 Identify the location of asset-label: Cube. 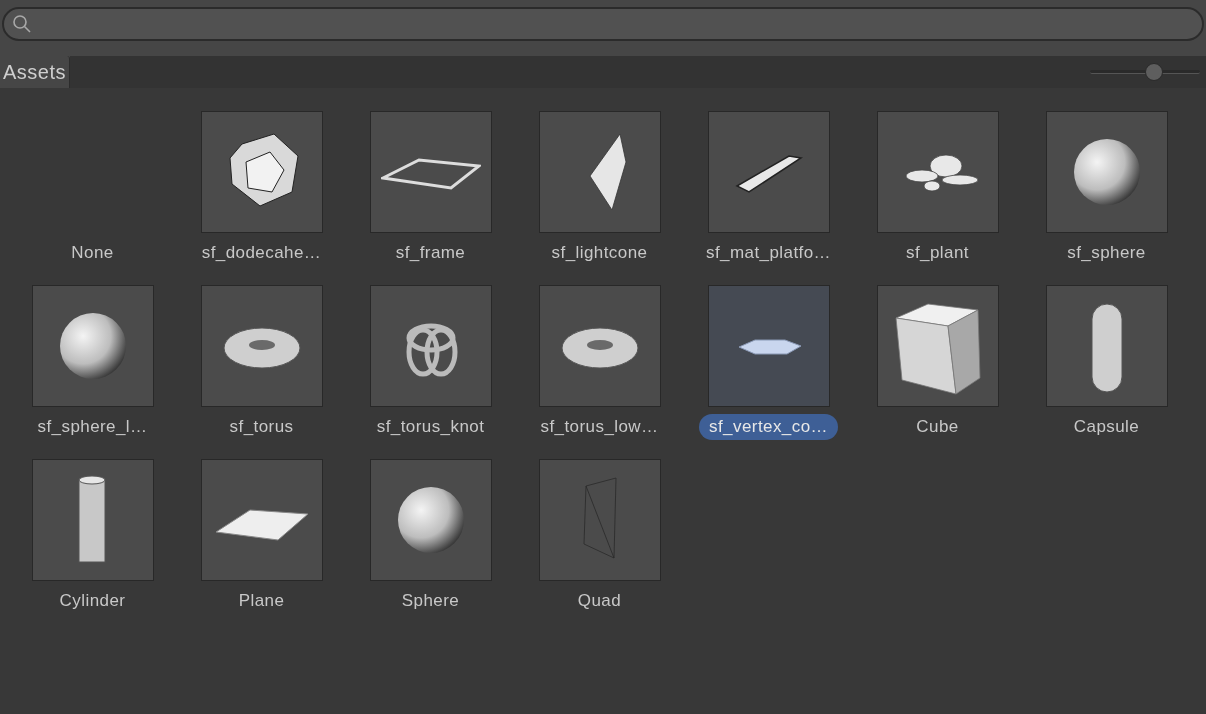
(937, 427).